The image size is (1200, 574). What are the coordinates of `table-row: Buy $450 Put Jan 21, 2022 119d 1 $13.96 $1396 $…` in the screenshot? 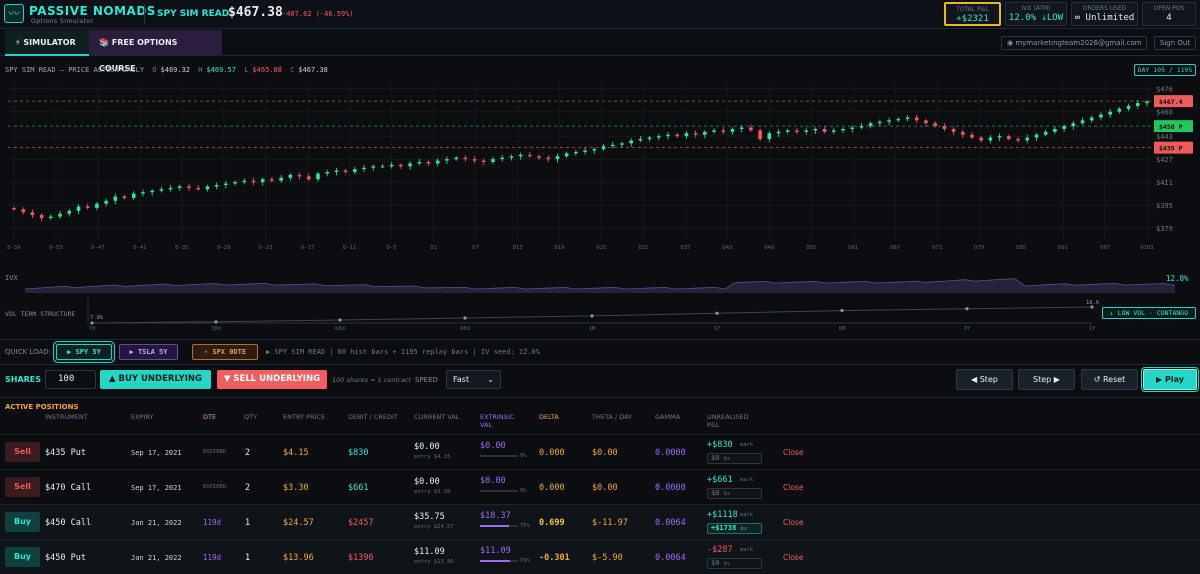 It's located at (600, 556).